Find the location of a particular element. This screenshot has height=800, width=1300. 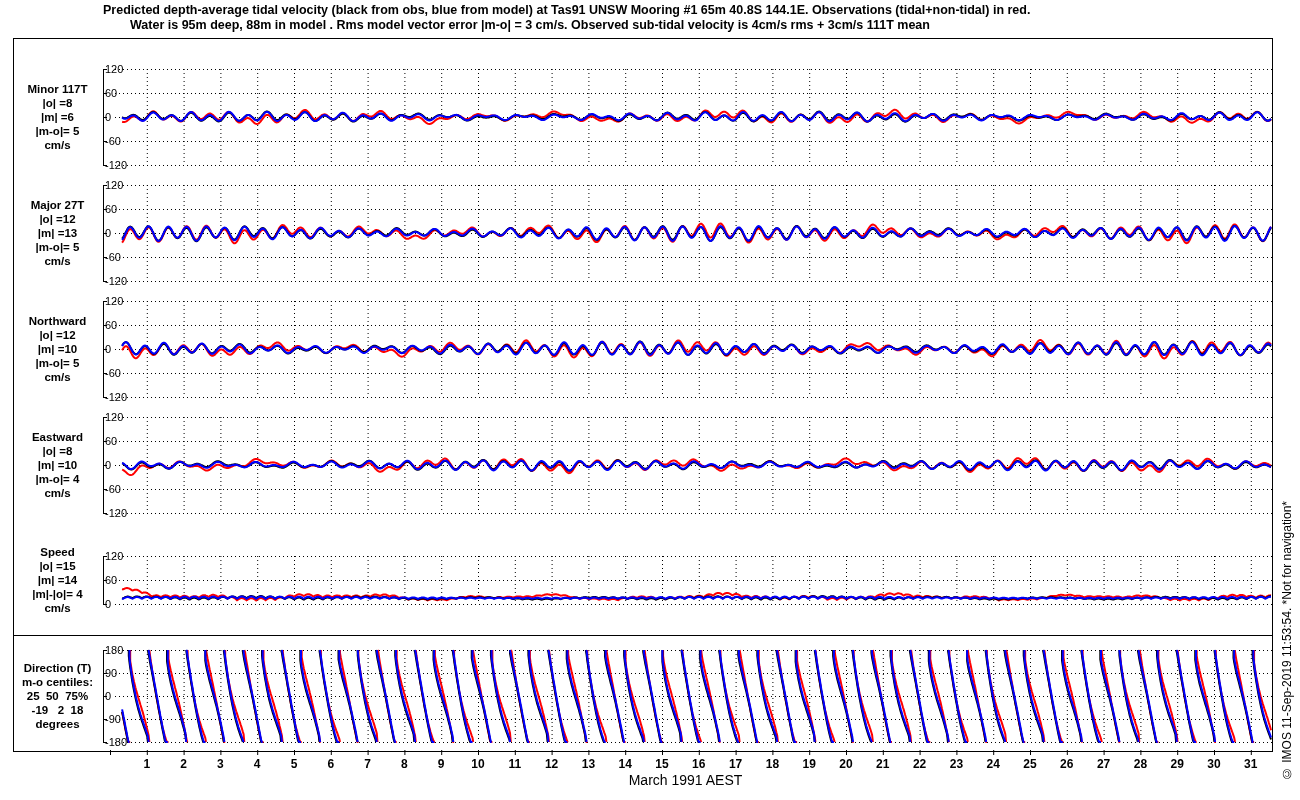

credit-text: © IMOS 11-Sep-2019 11:53:54. *Not for navigation* is located at coordinates (1286, 640).